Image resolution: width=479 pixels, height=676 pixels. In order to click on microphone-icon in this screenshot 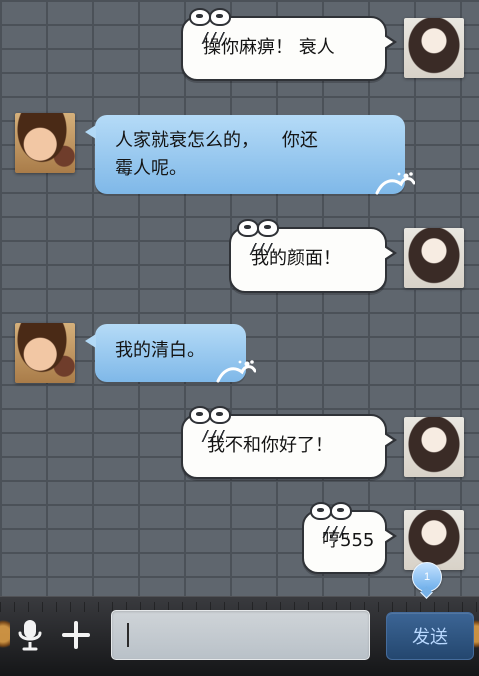, I will do `click(30, 635)`.